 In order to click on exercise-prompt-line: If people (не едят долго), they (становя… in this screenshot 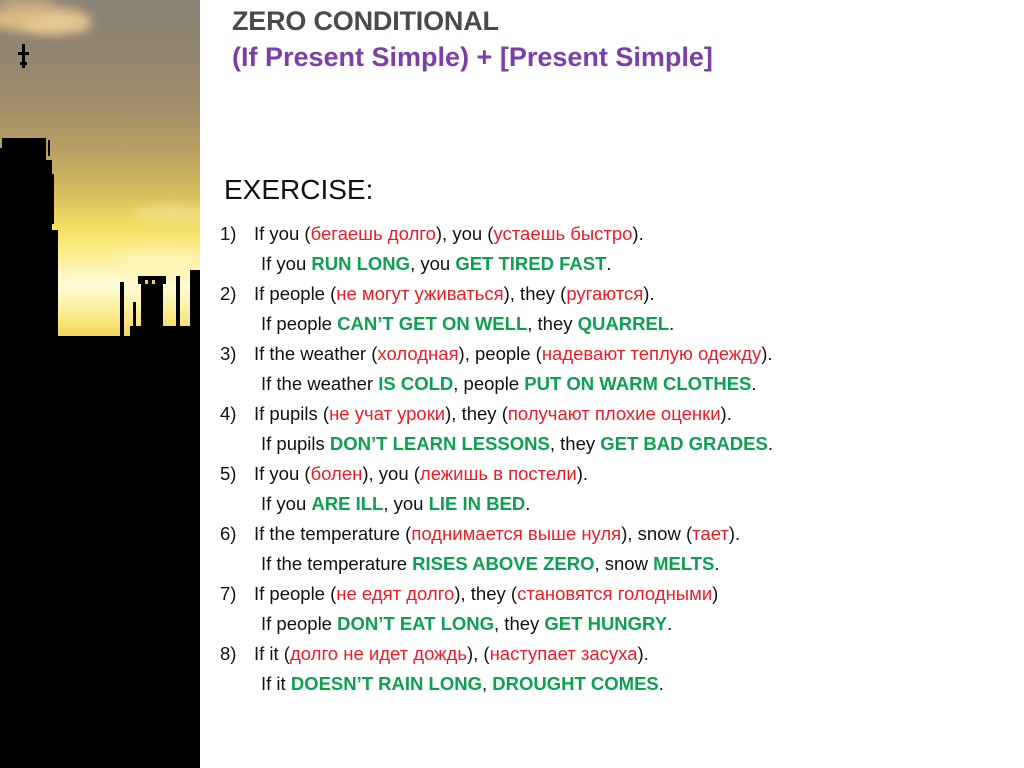, I will do `click(636, 594)`.